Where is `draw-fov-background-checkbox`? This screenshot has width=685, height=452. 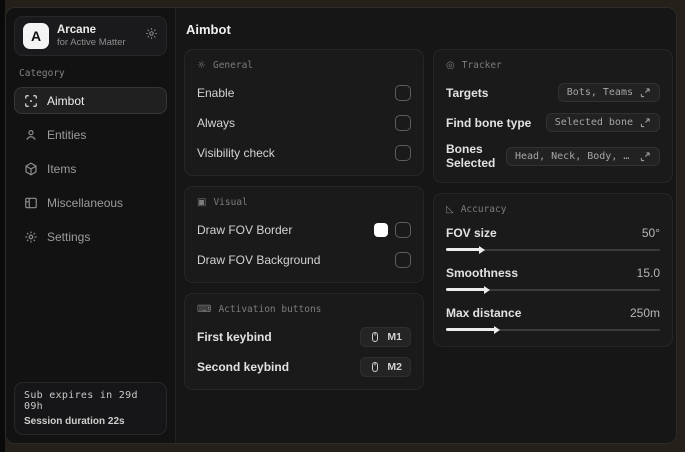
draw-fov-background-checkbox is located at coordinates (403, 259).